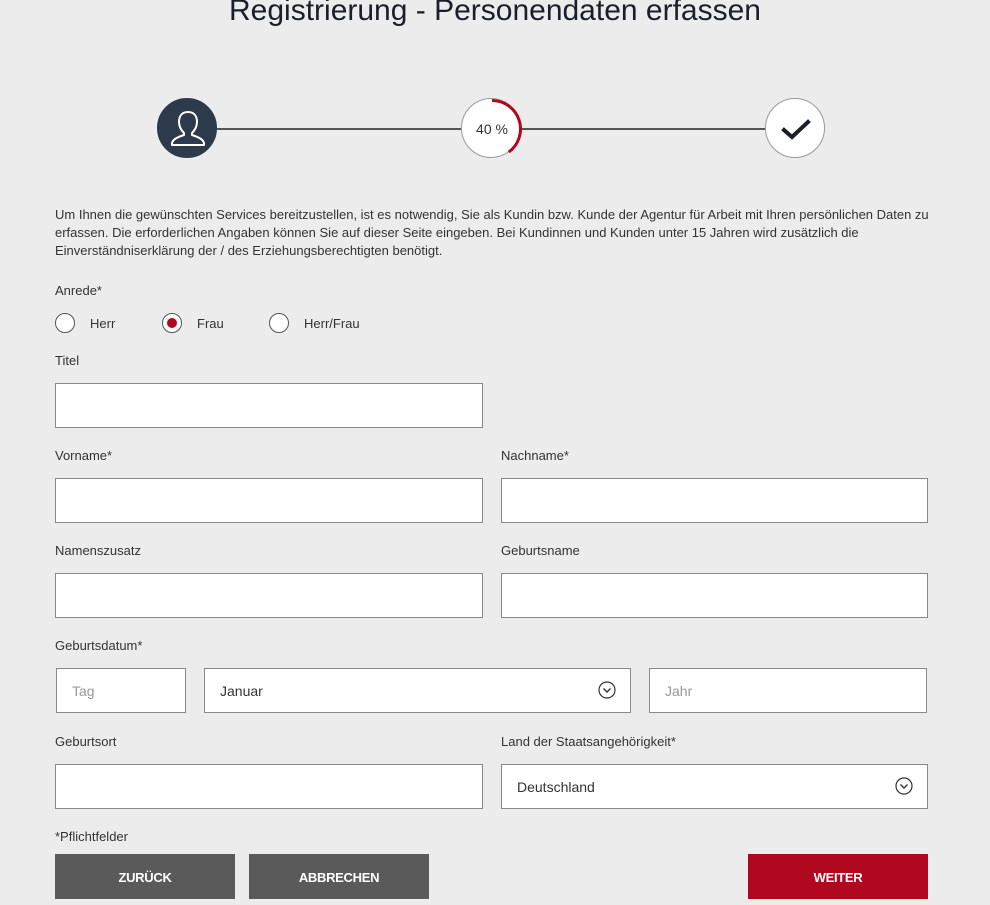 The image size is (990, 905). What do you see at coordinates (91, 836) in the screenshot?
I see `required-fields-note: *Pflichtfelder` at bounding box center [91, 836].